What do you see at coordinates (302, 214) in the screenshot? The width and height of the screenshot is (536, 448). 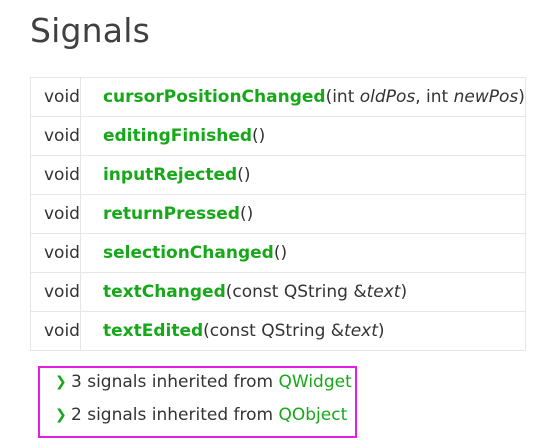 I see `signal-signature: returnPressed()` at bounding box center [302, 214].